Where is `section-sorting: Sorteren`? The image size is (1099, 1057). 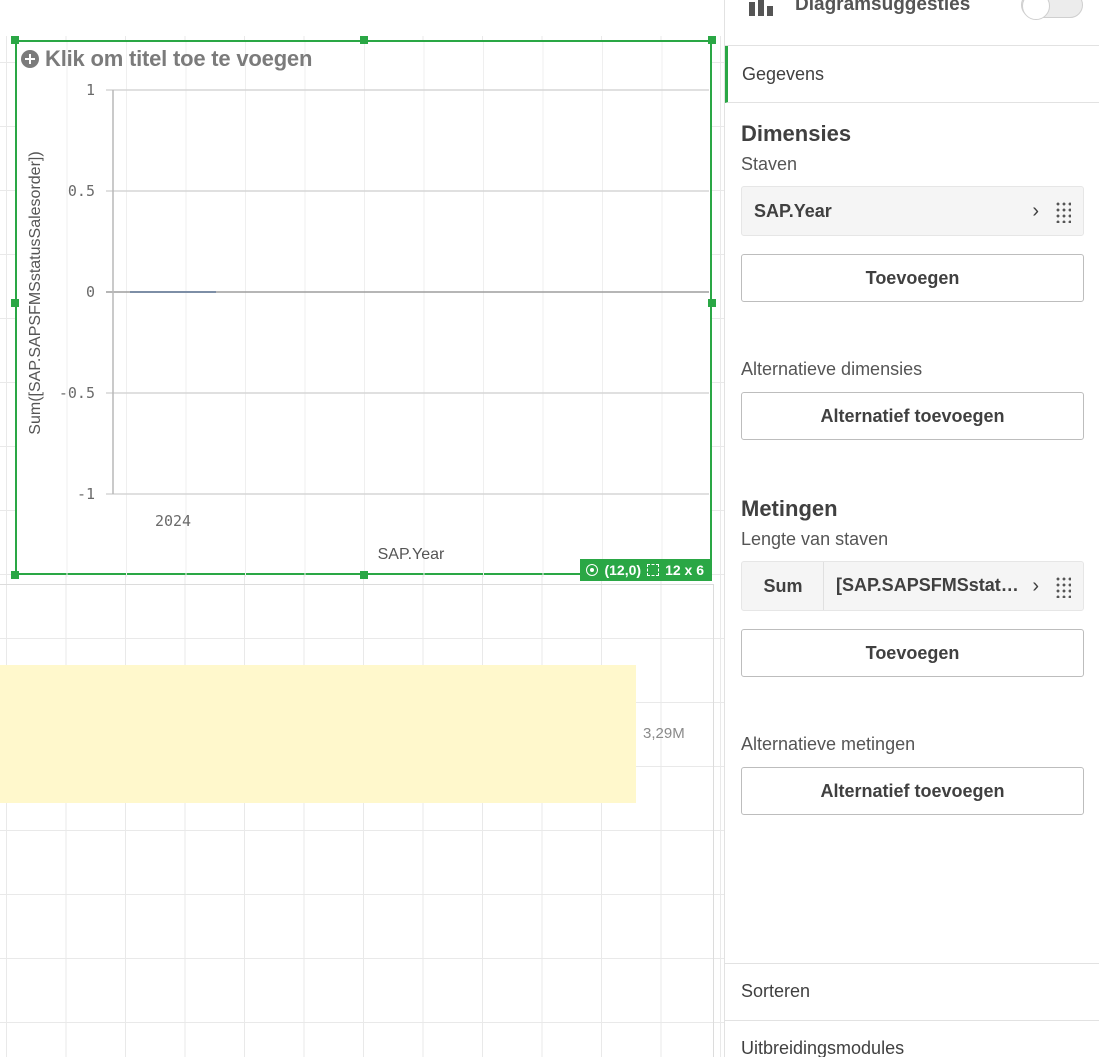 section-sorting: Sorteren is located at coordinates (912, 991).